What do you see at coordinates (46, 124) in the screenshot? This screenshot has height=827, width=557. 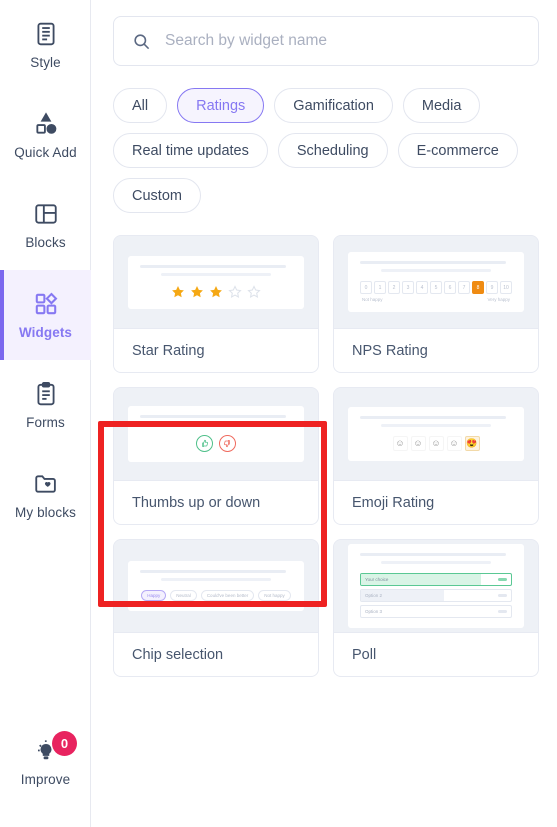 I see `quick-add-icon` at bounding box center [46, 124].